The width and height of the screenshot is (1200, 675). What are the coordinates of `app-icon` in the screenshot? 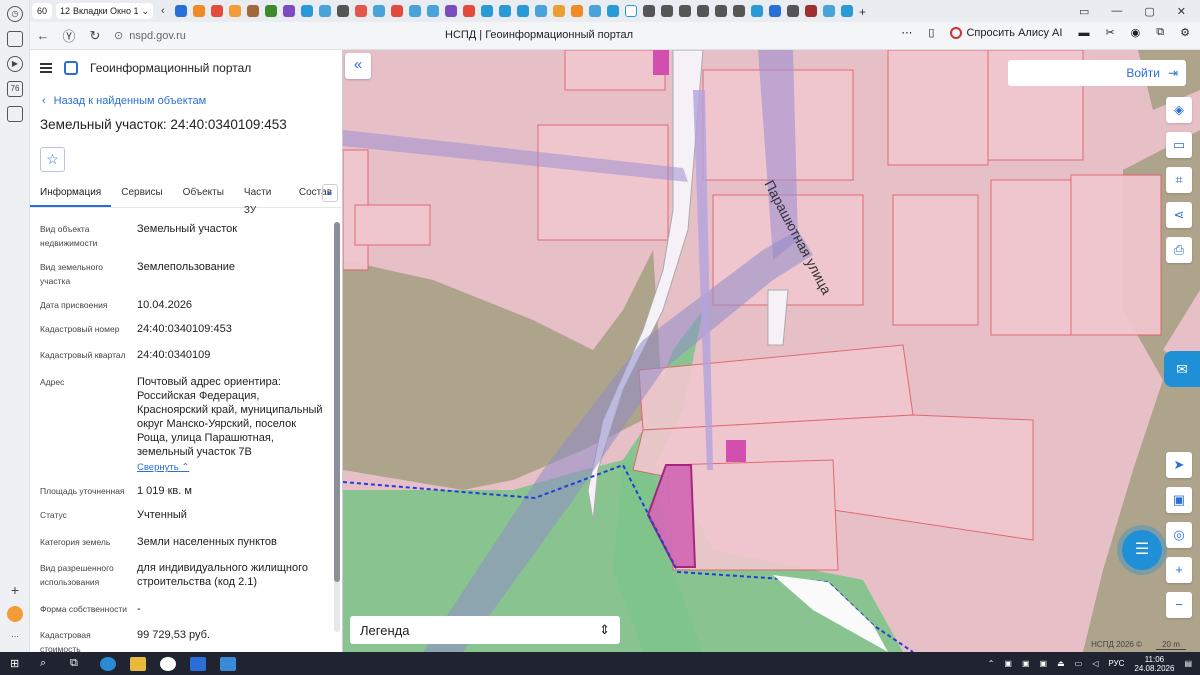 It's located at (228, 663).